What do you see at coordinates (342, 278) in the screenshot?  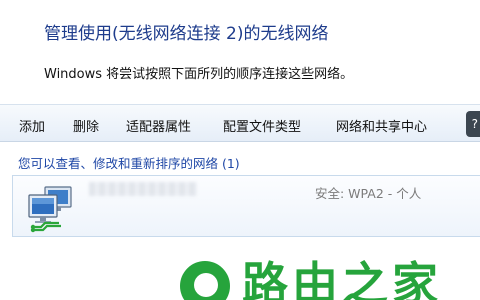 I see `watermark-text: 路由之家` at bounding box center [342, 278].